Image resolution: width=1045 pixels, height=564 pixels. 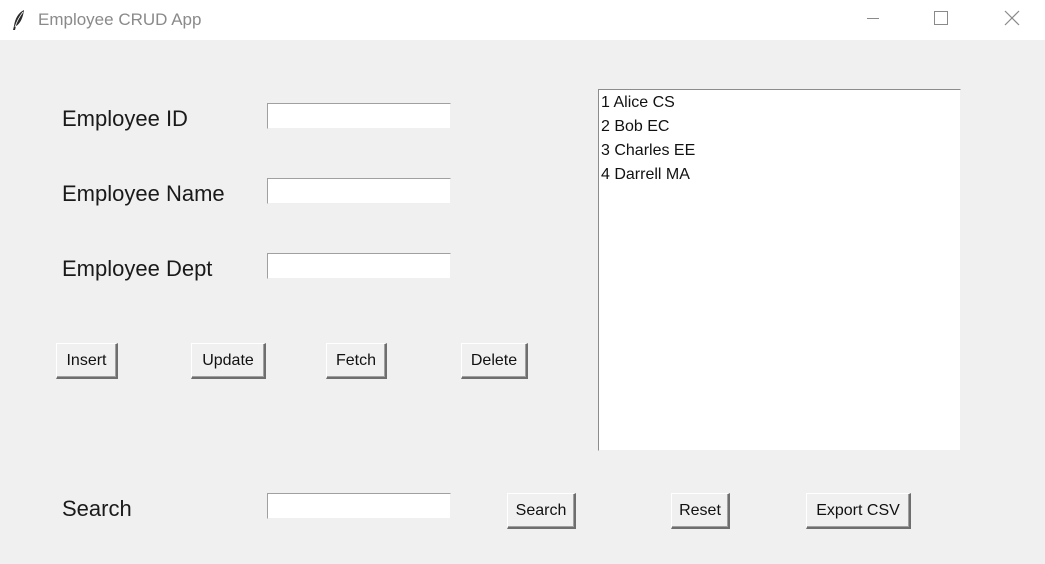 What do you see at coordinates (19, 20) in the screenshot?
I see `feather-icon` at bounding box center [19, 20].